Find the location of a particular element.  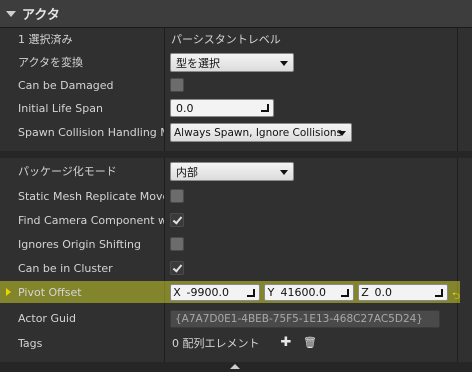

convert-actor-dropdown: 型を選択 is located at coordinates (232, 62).